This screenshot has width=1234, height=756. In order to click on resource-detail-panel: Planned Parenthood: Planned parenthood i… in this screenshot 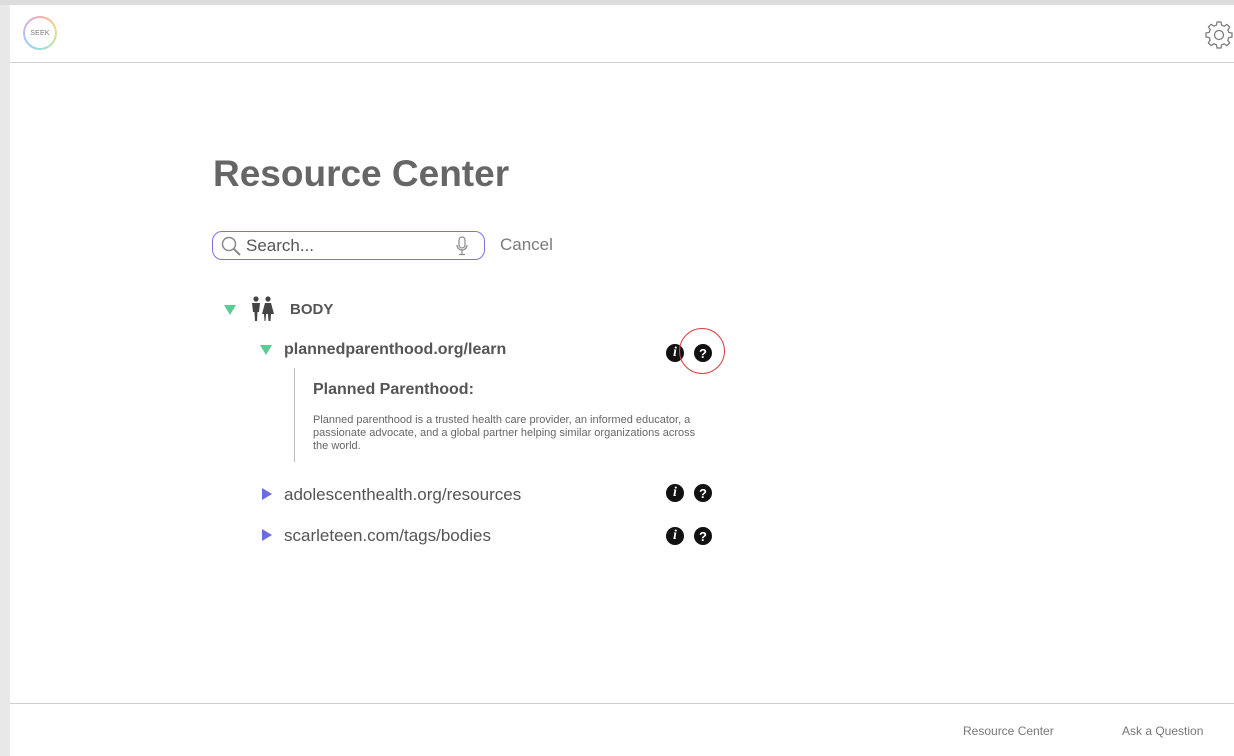, I will do `click(504, 415)`.